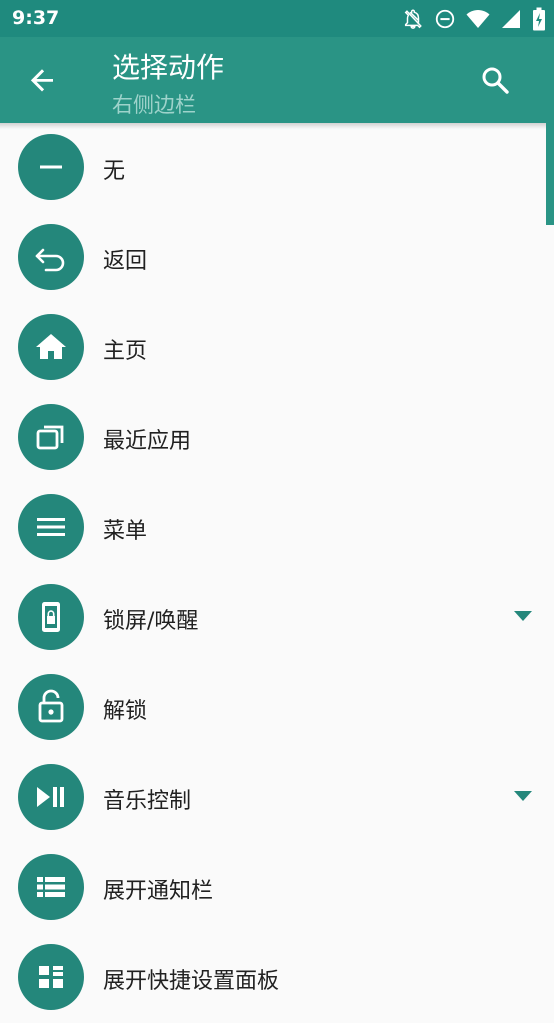 This screenshot has height=1023, width=554. Describe the element at coordinates (36, 18) in the screenshot. I see `status-time: 9:37` at that location.